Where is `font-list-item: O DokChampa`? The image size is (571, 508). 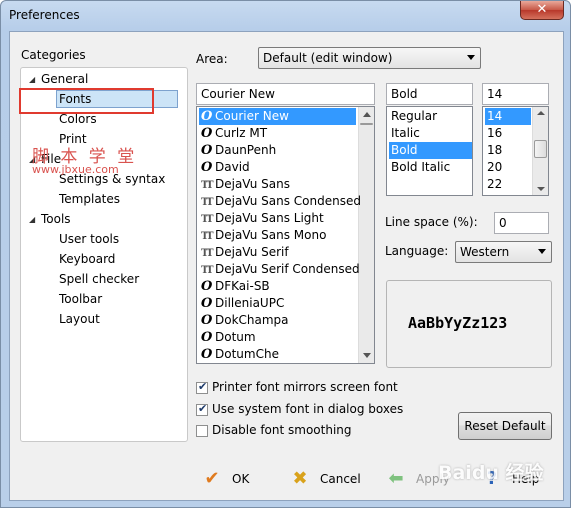 font-list-item: O DokChampa is located at coordinates (277, 320).